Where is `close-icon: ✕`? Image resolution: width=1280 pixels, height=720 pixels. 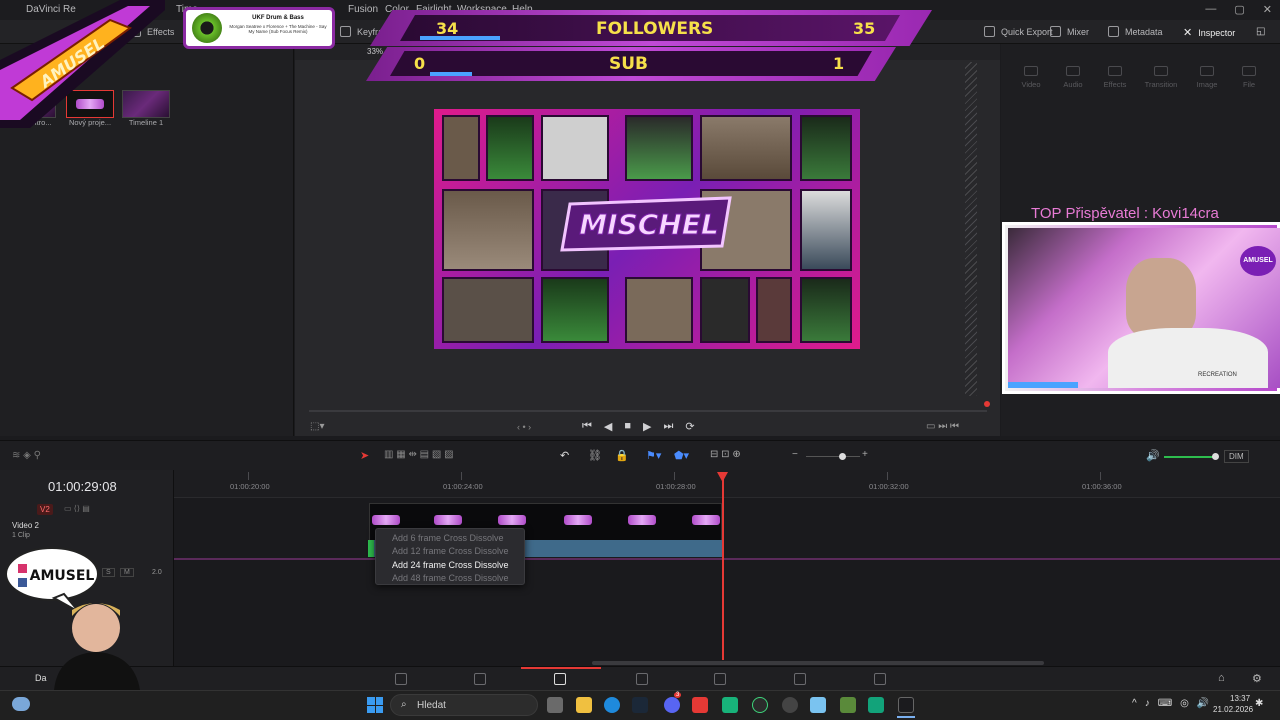 close-icon: ✕ is located at coordinates (1267, 9).